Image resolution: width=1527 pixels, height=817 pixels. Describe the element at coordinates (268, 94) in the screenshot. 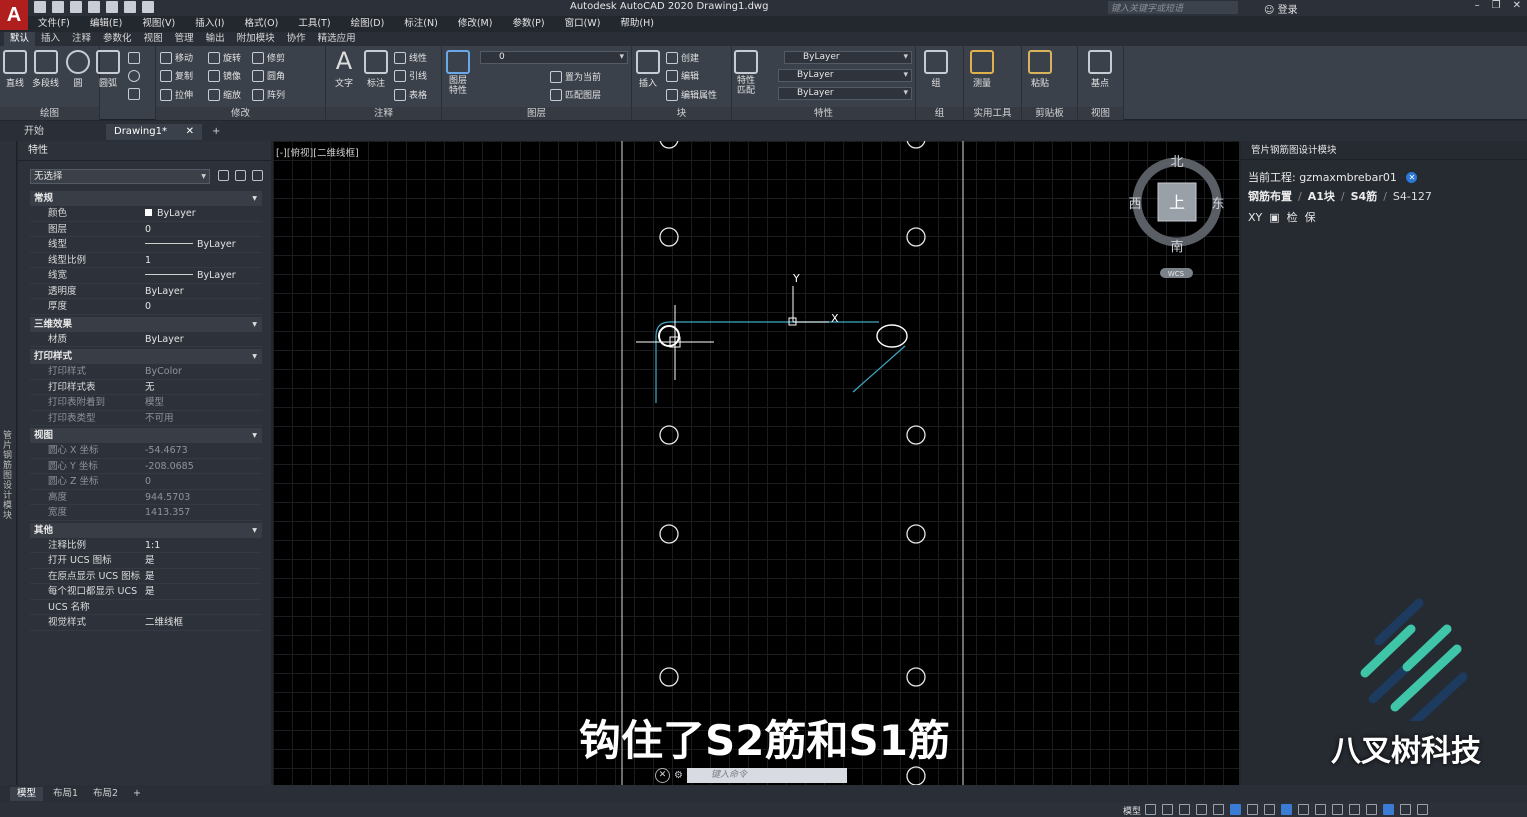

I see `array-button: 阵列` at that location.